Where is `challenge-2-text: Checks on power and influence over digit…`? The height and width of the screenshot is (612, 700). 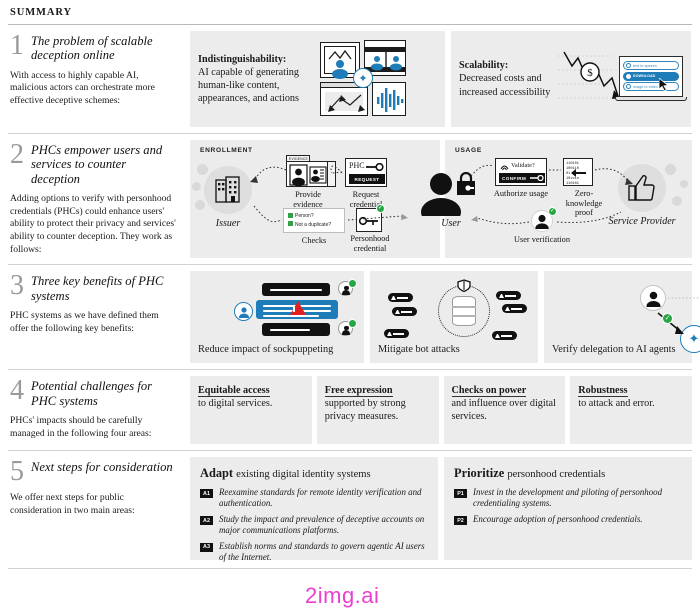
challenge-2-text: Checks on power and influence over digit… is located at coordinates (504, 403).